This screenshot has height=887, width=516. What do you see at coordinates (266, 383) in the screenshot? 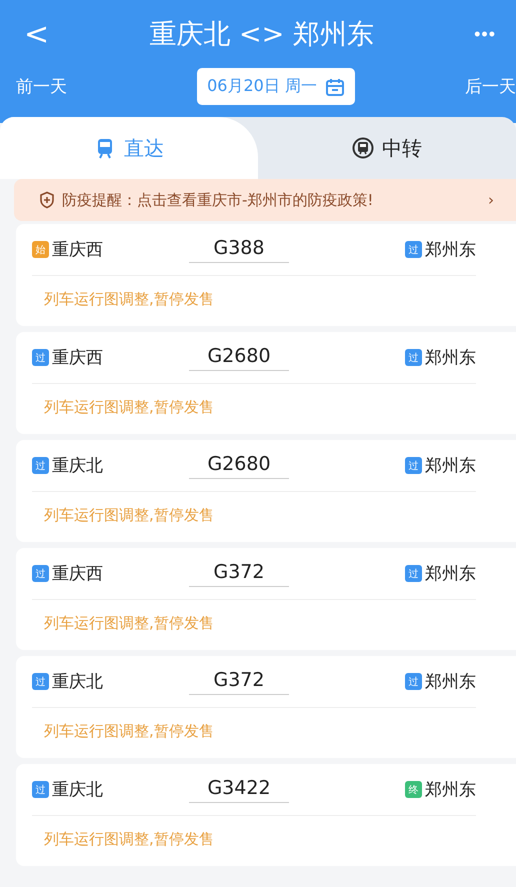
I see `train-card: 过 重庆西 G2680 过 郑州东 列车运行图调整,暂停发售` at bounding box center [266, 383].